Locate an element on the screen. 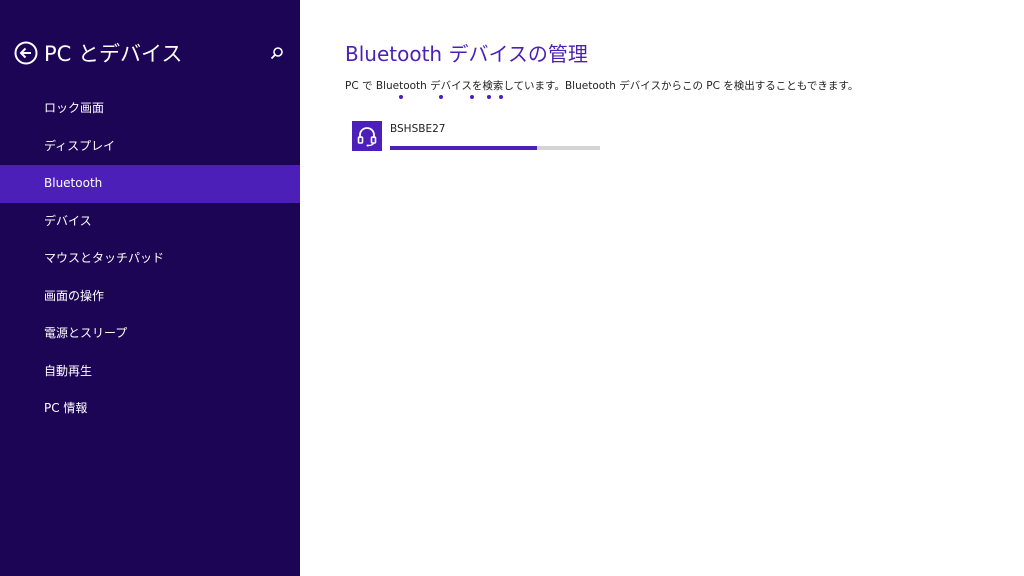 This screenshot has height=576, width=1024. page-title: Bluetooth デバイスの管理 is located at coordinates (466, 54).